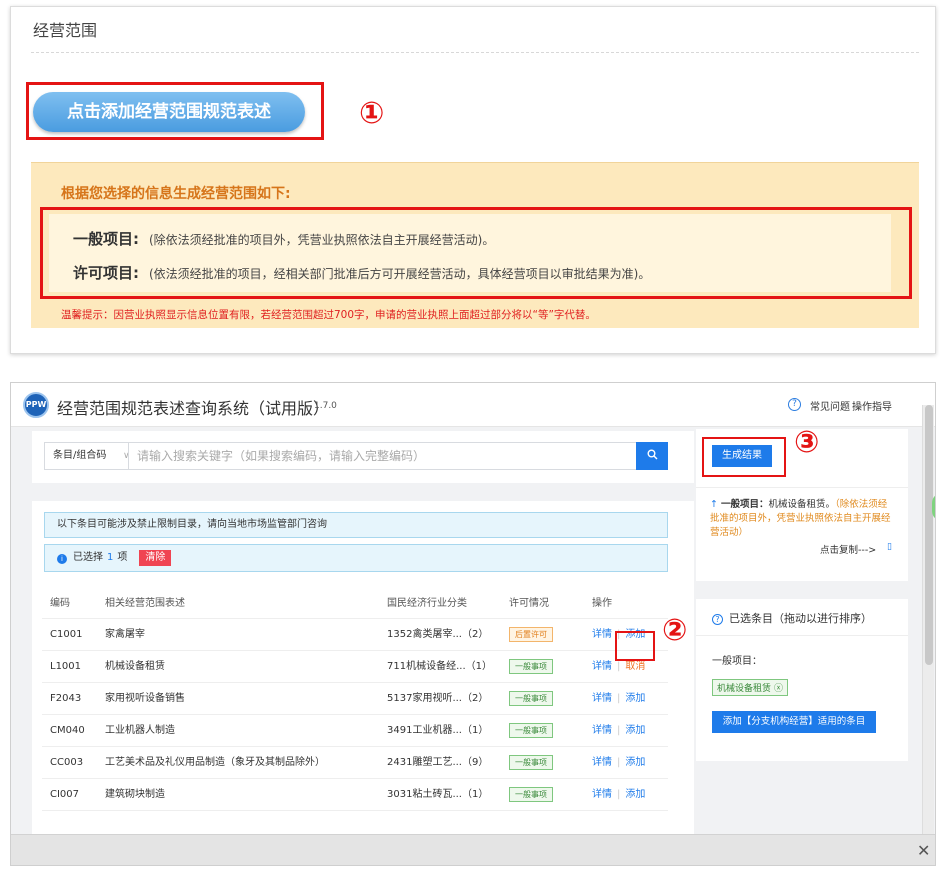  I want to click on selected-prefix: 已选择, so click(88, 557).